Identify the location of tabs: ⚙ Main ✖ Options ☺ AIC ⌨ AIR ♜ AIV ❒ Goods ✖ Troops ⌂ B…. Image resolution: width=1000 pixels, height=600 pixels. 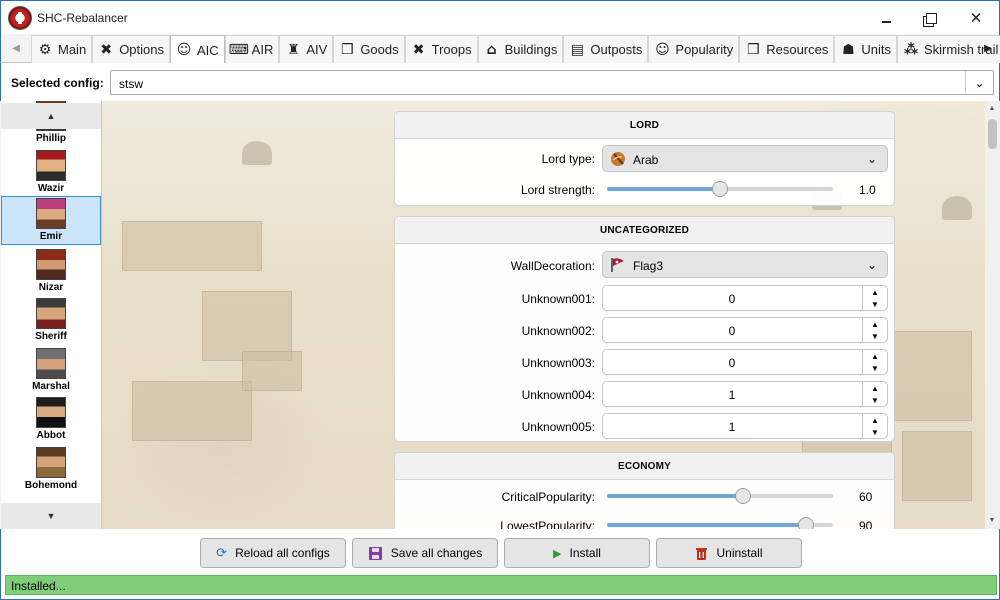
(515, 49).